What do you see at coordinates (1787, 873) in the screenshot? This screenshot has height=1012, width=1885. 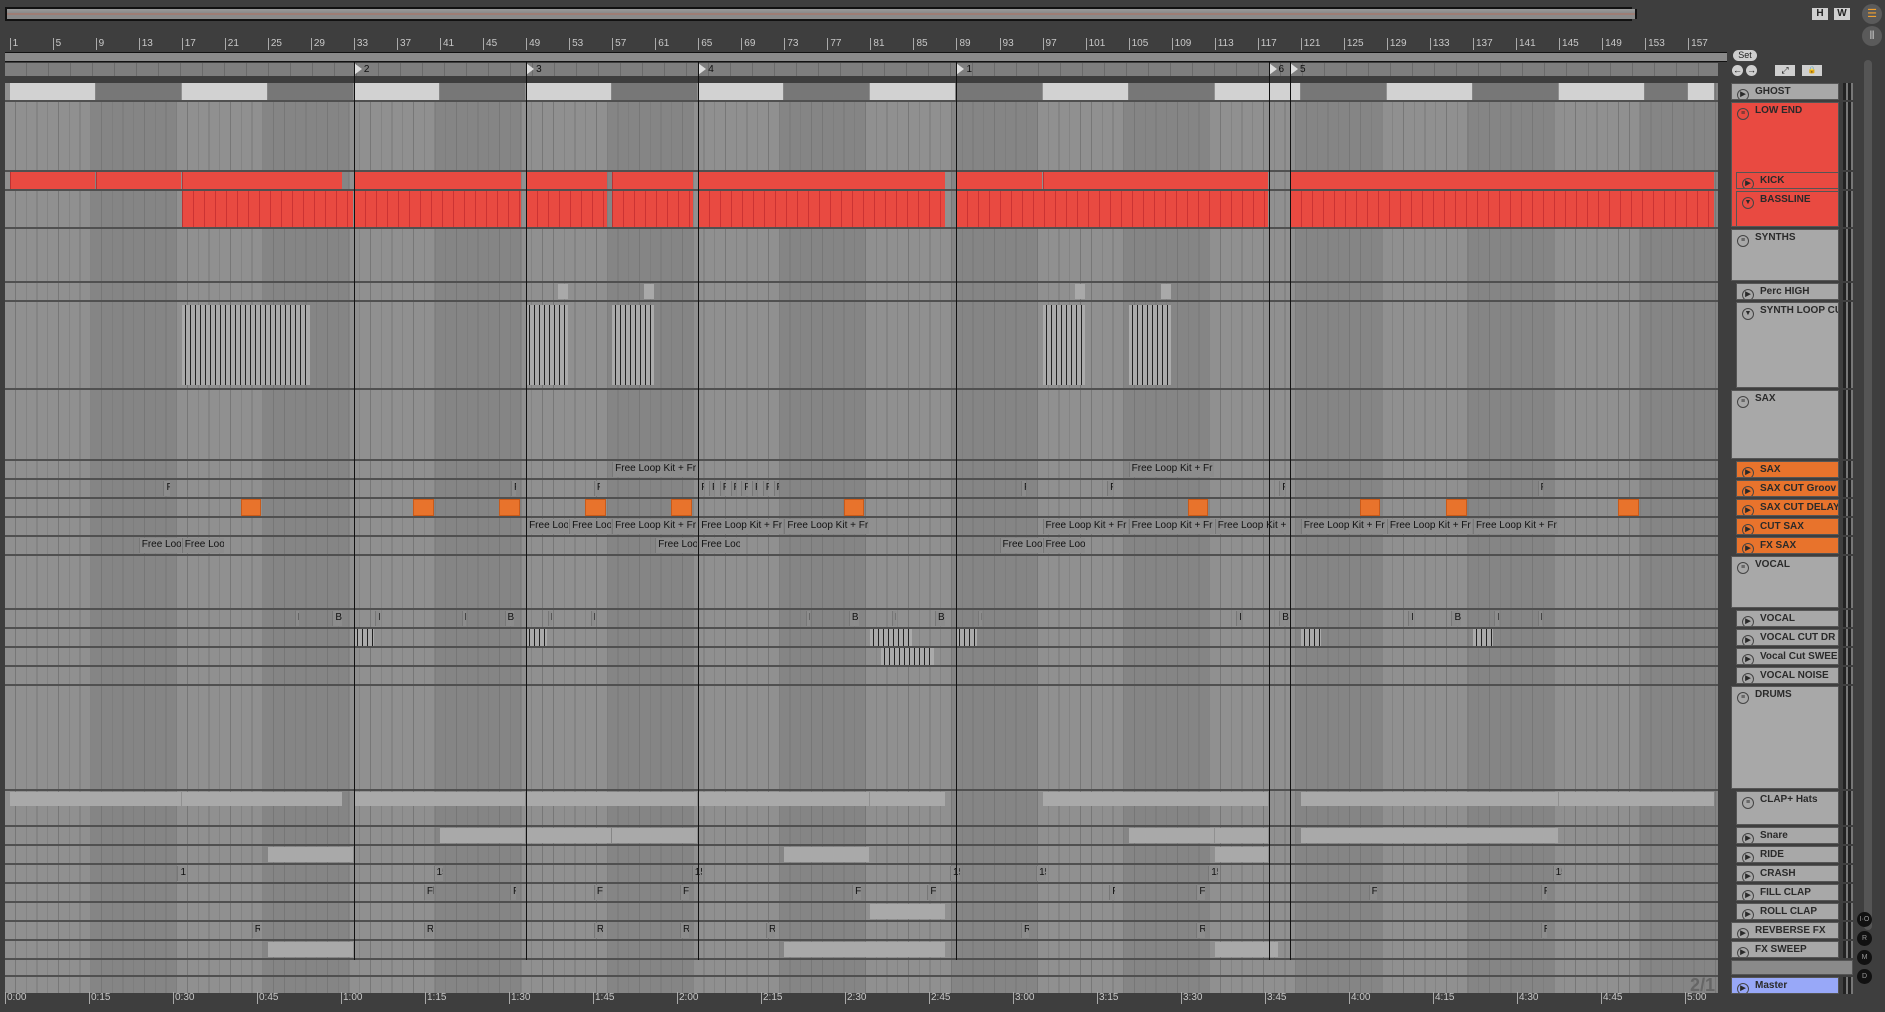 I see `track-header: ▶ CRASH` at bounding box center [1787, 873].